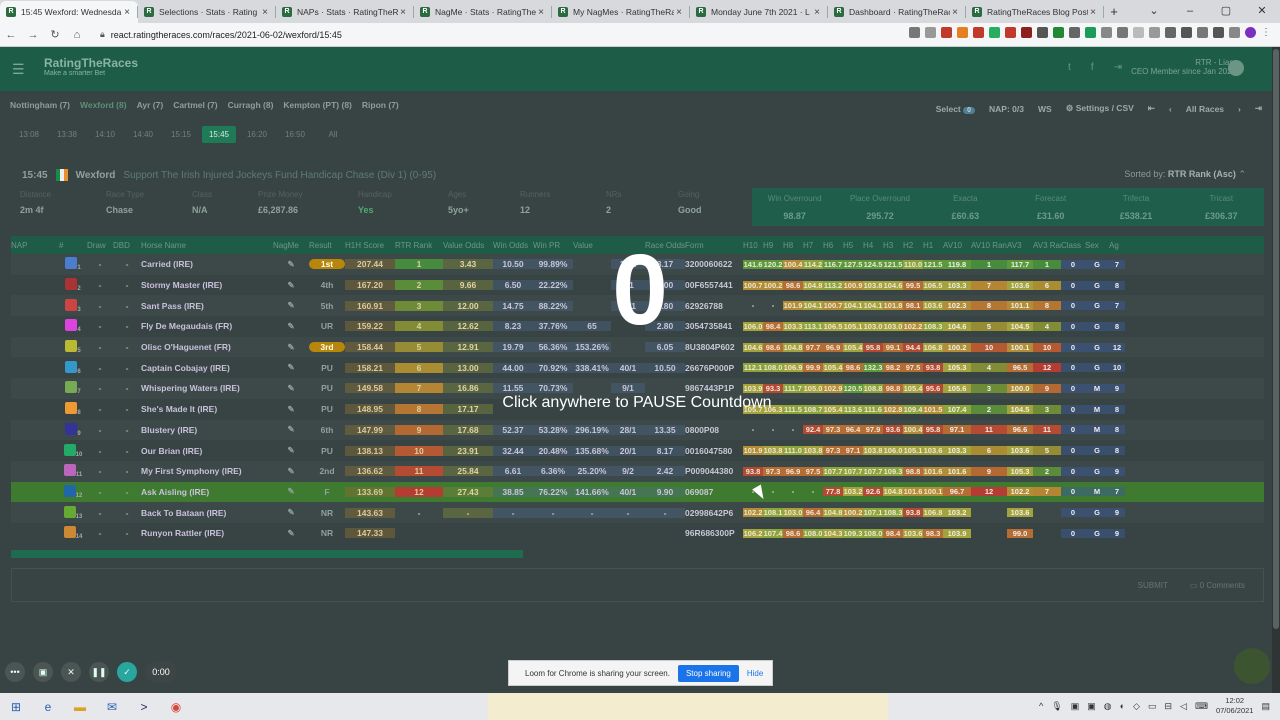 The width and height of the screenshot is (1280, 720). Describe the element at coordinates (1020, 245) in the screenshot. I see `column-header: AV3` at that location.